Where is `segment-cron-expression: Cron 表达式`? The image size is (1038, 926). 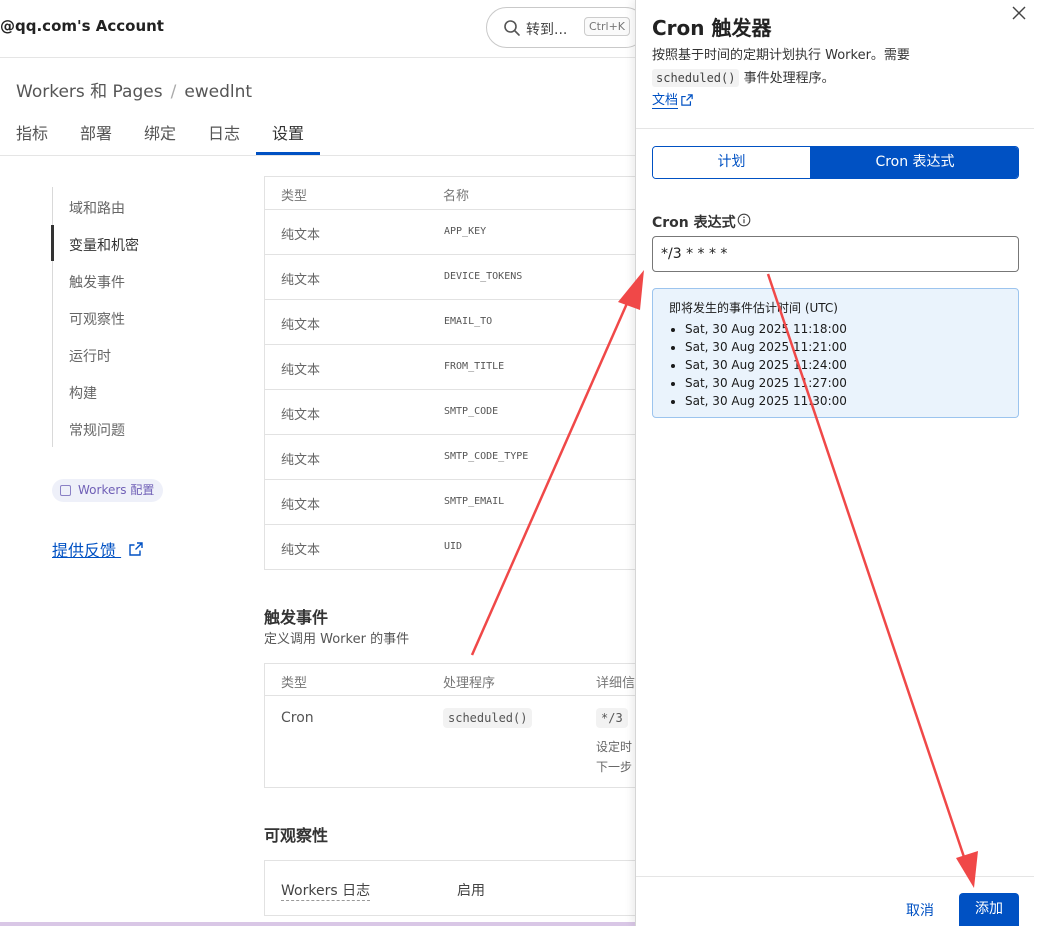 segment-cron-expression: Cron 表达式 is located at coordinates (914, 162).